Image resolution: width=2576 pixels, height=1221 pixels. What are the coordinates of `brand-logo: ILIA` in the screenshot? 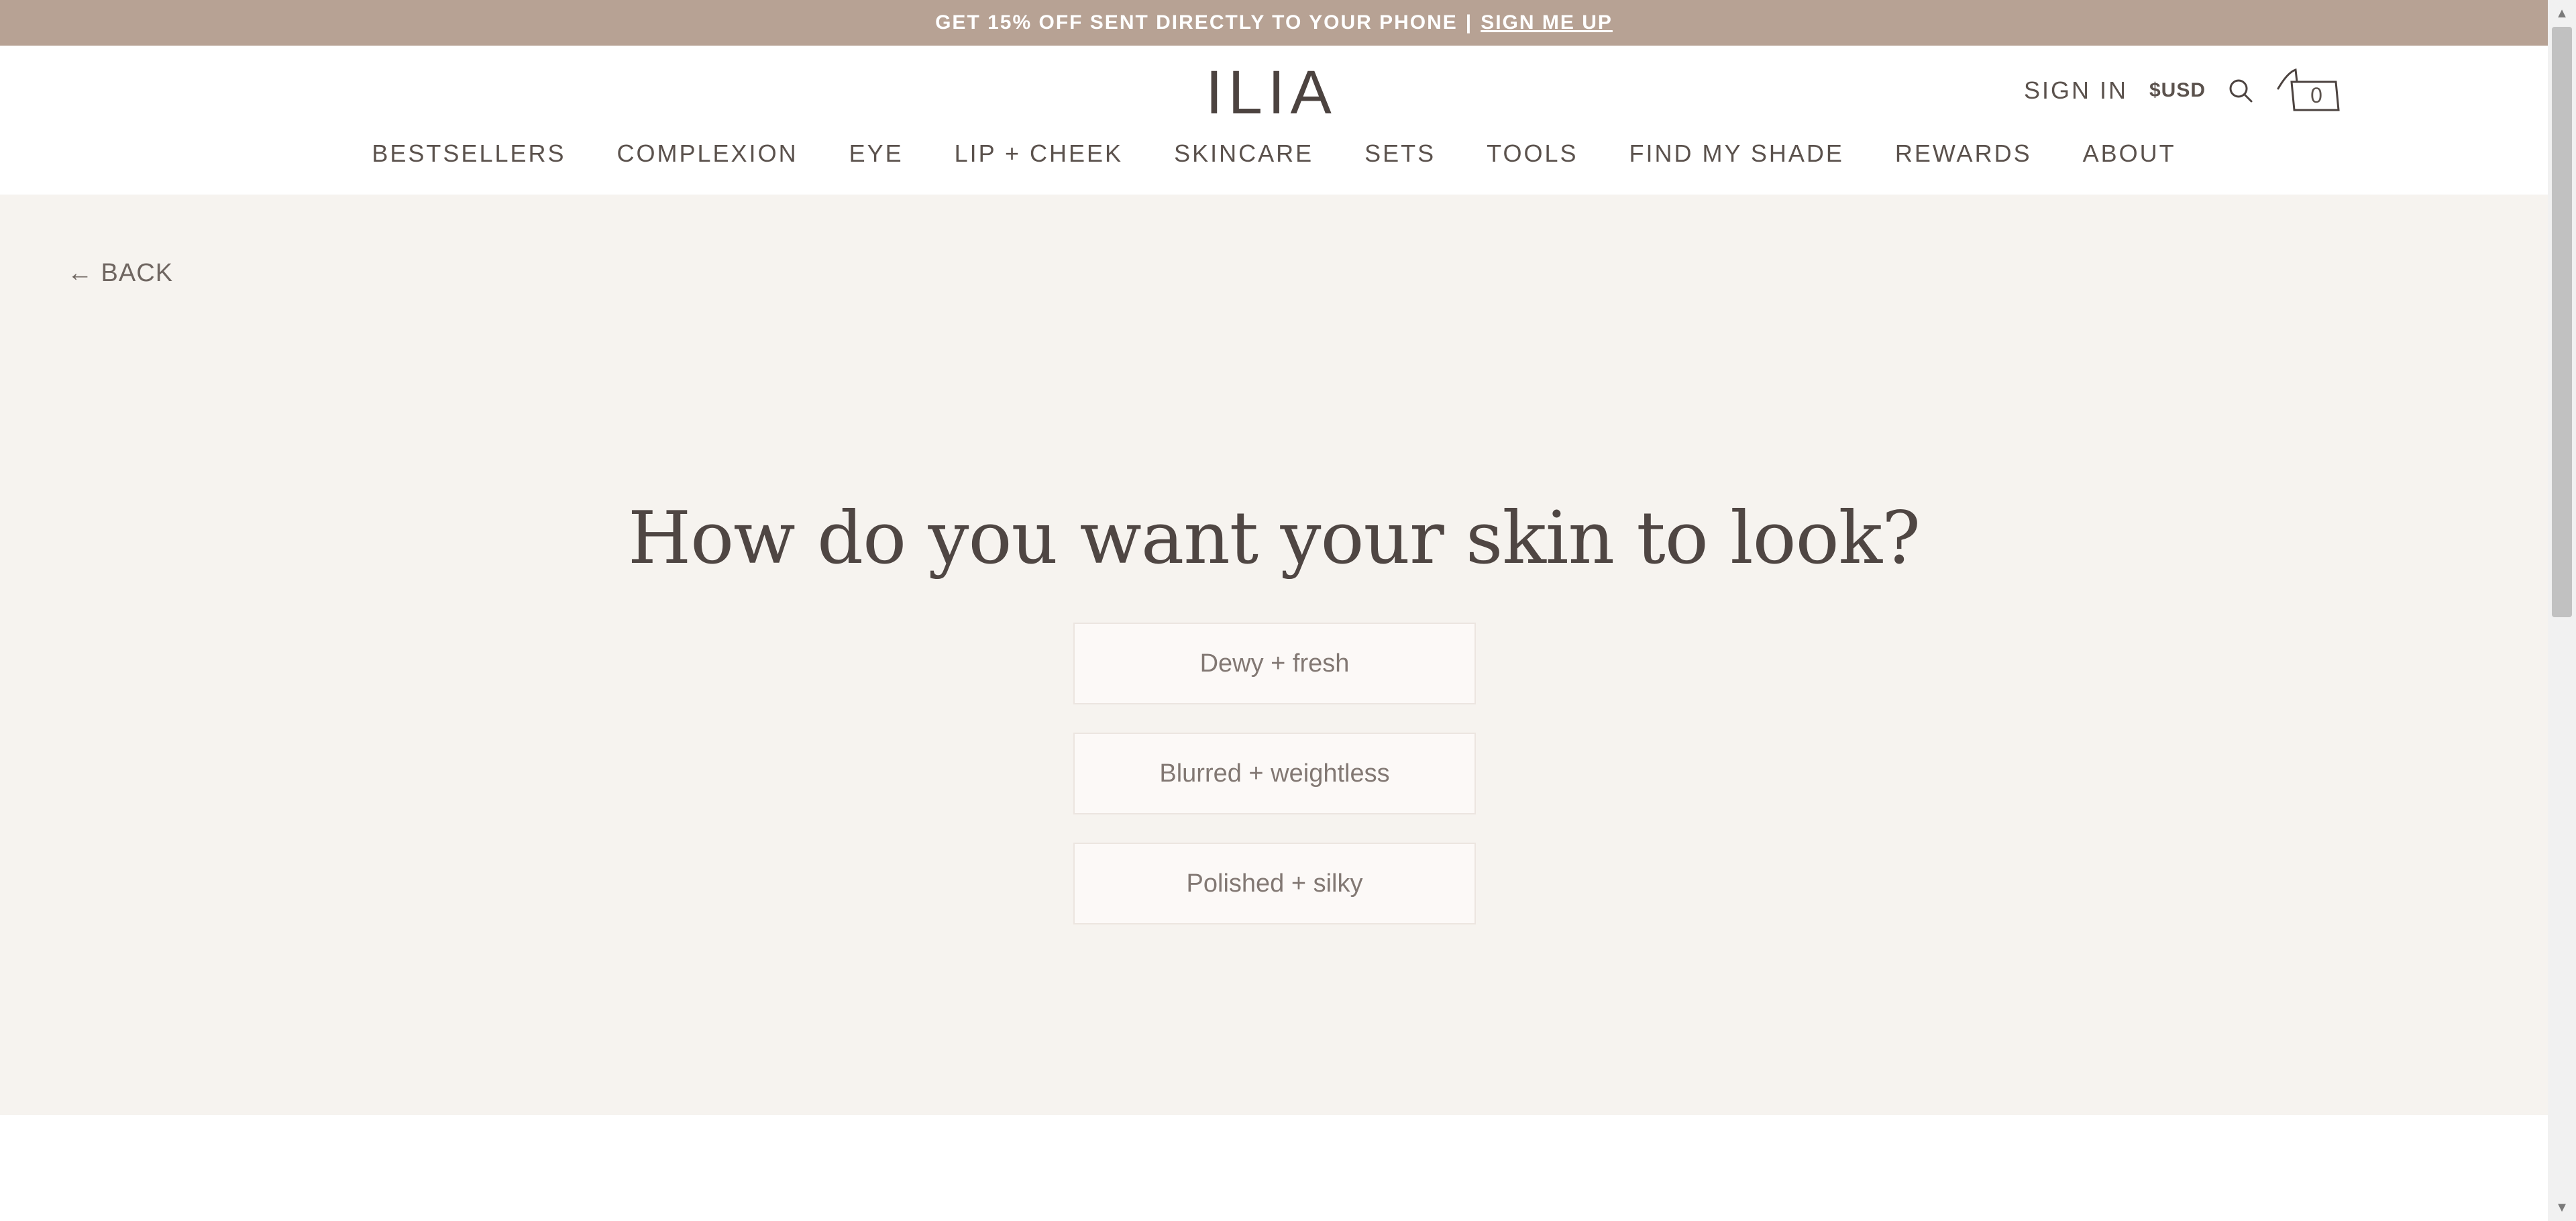 It's located at (1271, 92).